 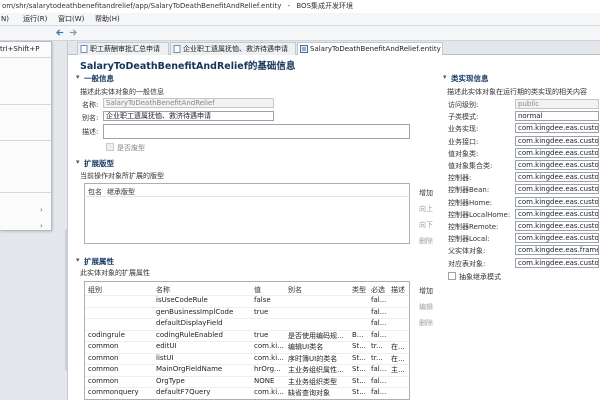 What do you see at coordinates (359, 290) in the screenshot?
I see `column-header-type: 类型` at bounding box center [359, 290].